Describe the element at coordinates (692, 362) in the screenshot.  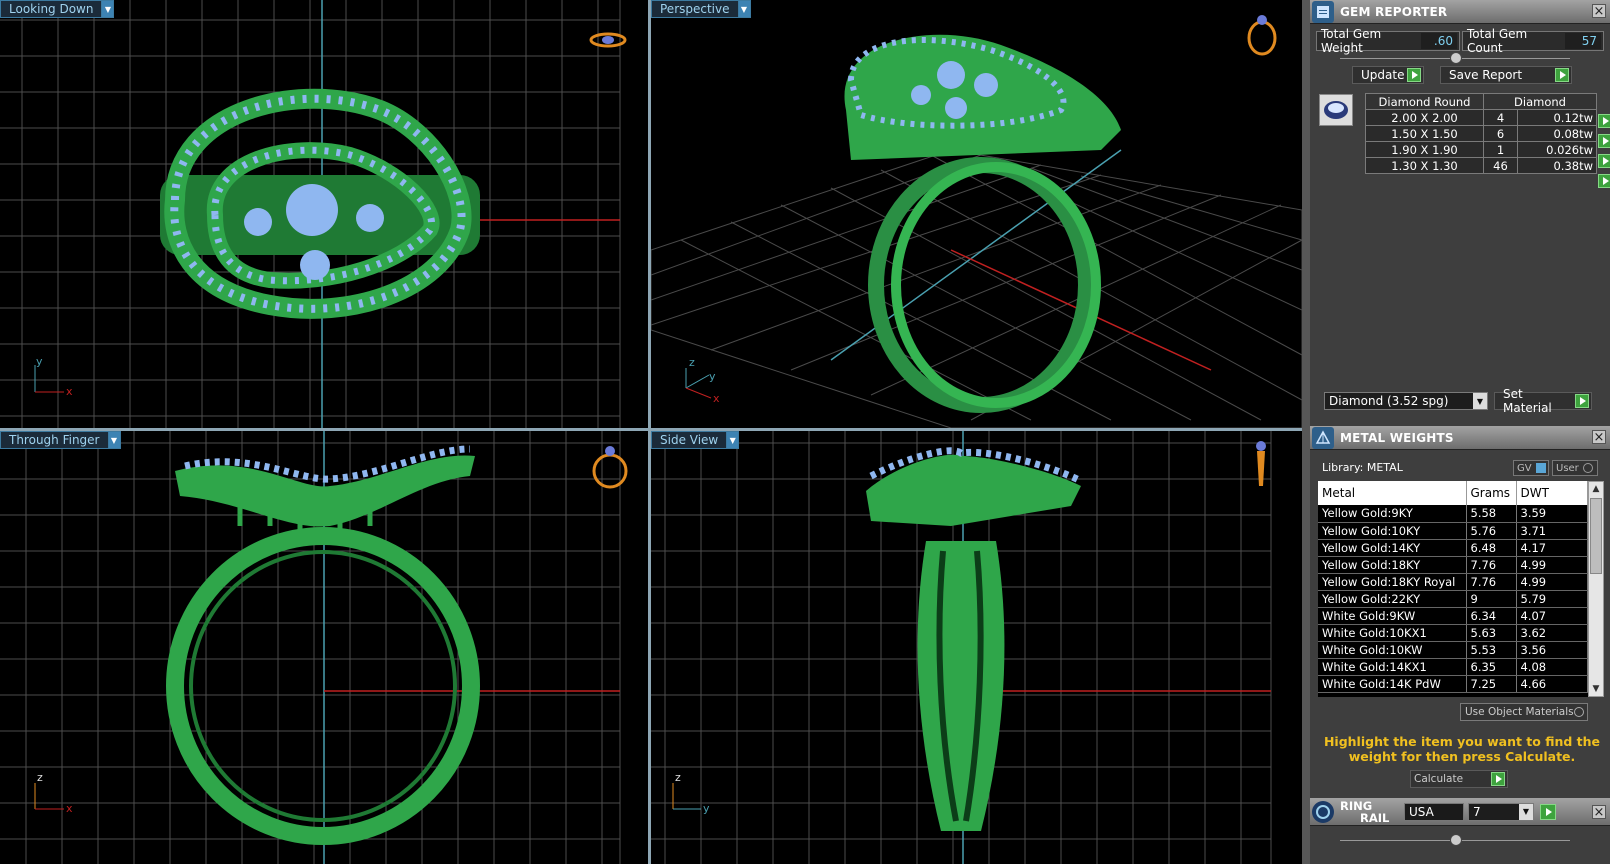
I see `axis-label-z: z` at that location.